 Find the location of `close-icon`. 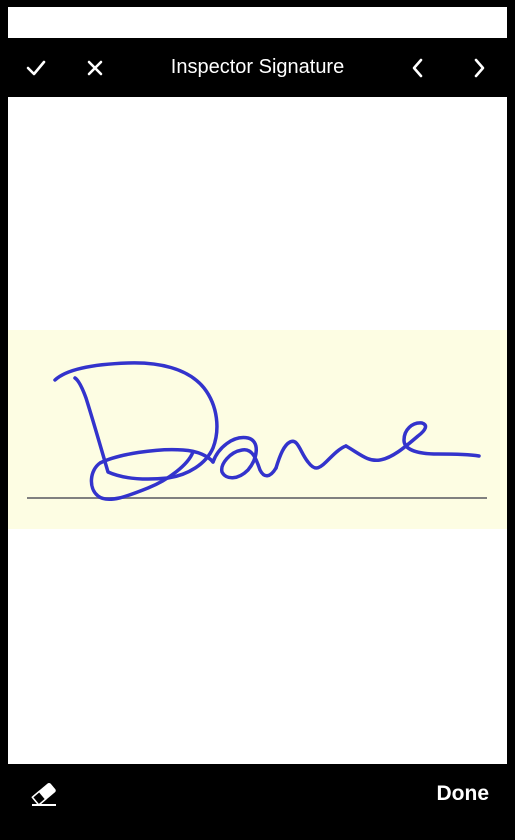

close-icon is located at coordinates (95, 67).